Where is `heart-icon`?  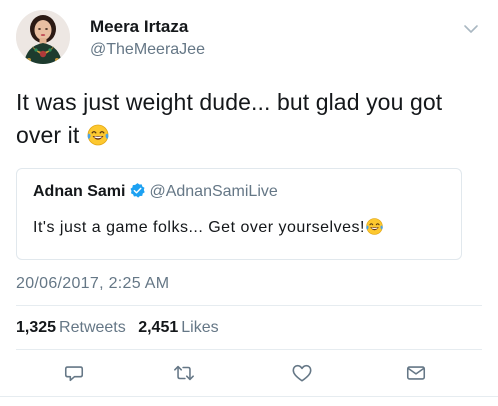 heart-icon is located at coordinates (302, 373).